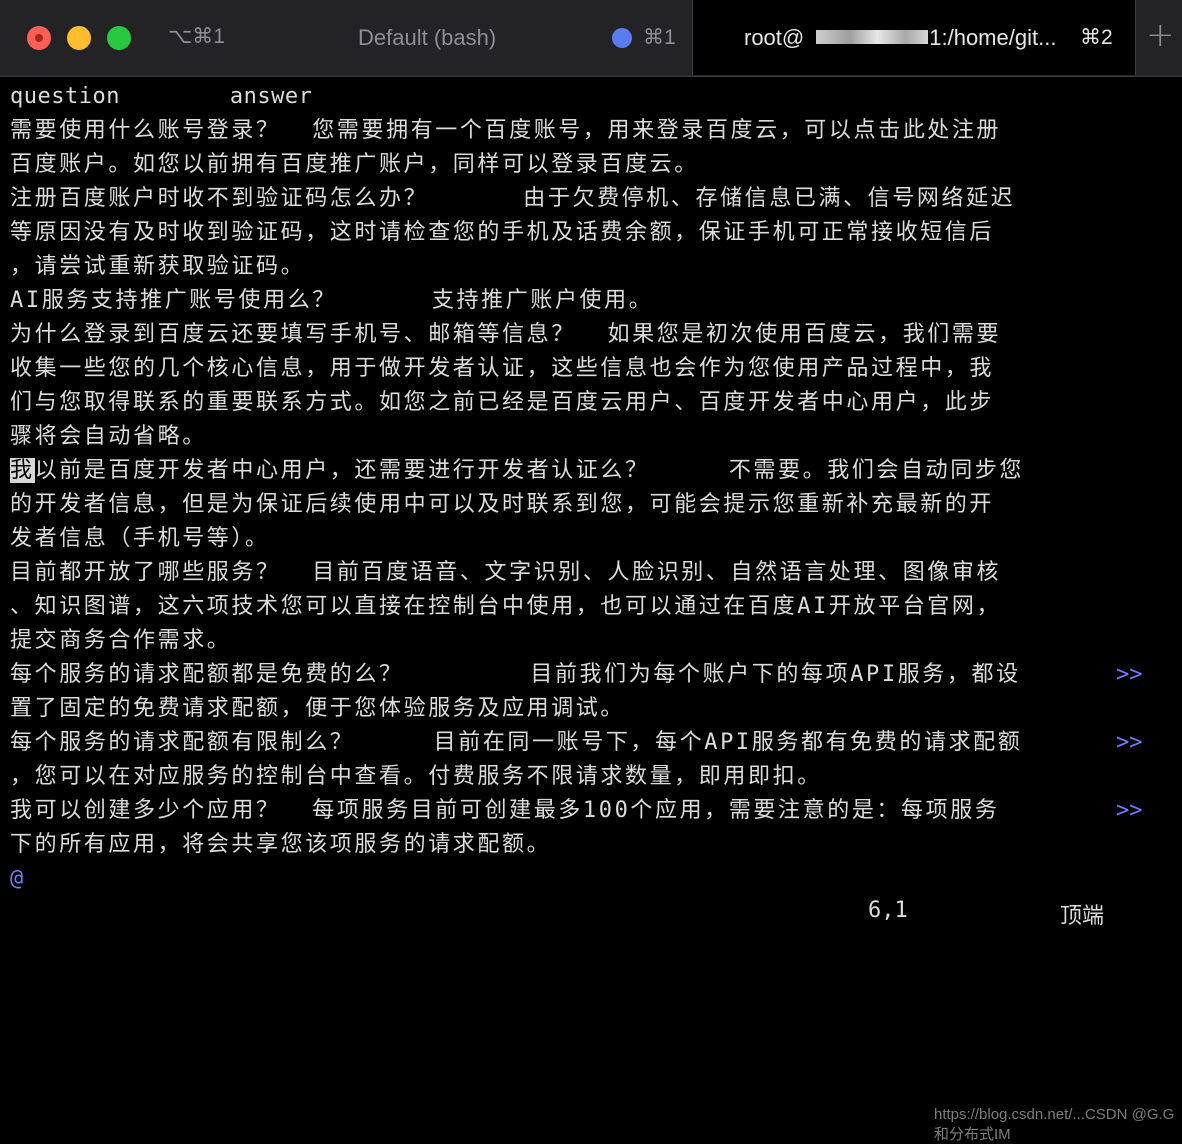  Describe the element at coordinates (79, 38) in the screenshot. I see `minimize-window-button` at that location.